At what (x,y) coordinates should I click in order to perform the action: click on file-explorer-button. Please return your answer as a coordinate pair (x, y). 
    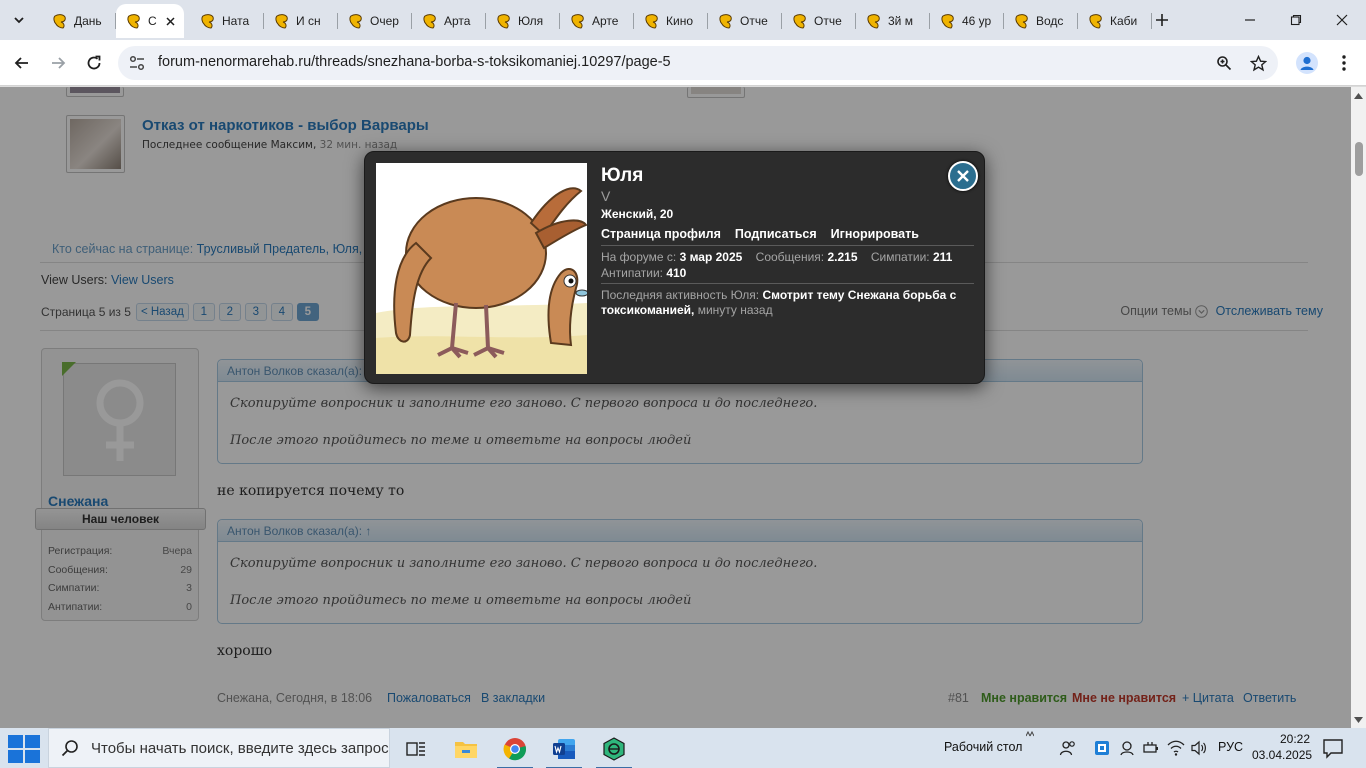
    Looking at the image, I should click on (466, 749).